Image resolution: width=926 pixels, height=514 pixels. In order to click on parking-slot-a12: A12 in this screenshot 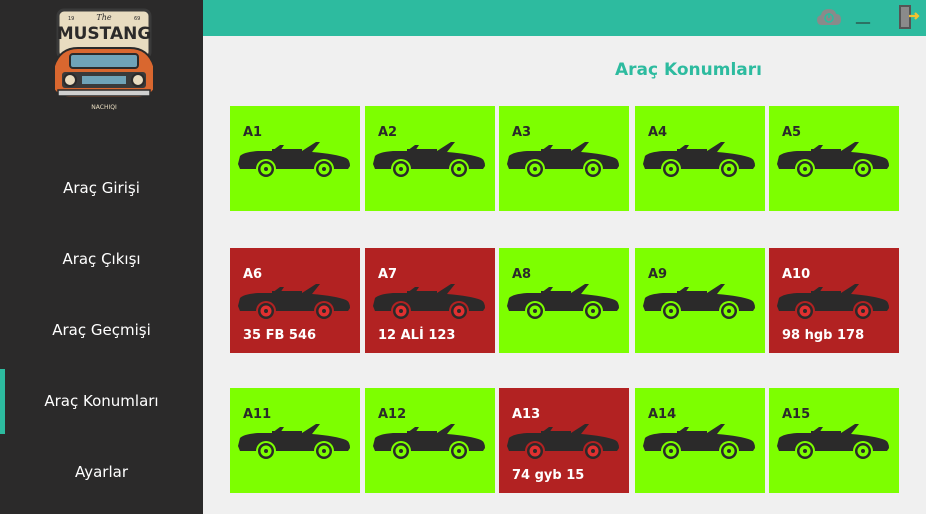, I will do `click(430, 440)`.